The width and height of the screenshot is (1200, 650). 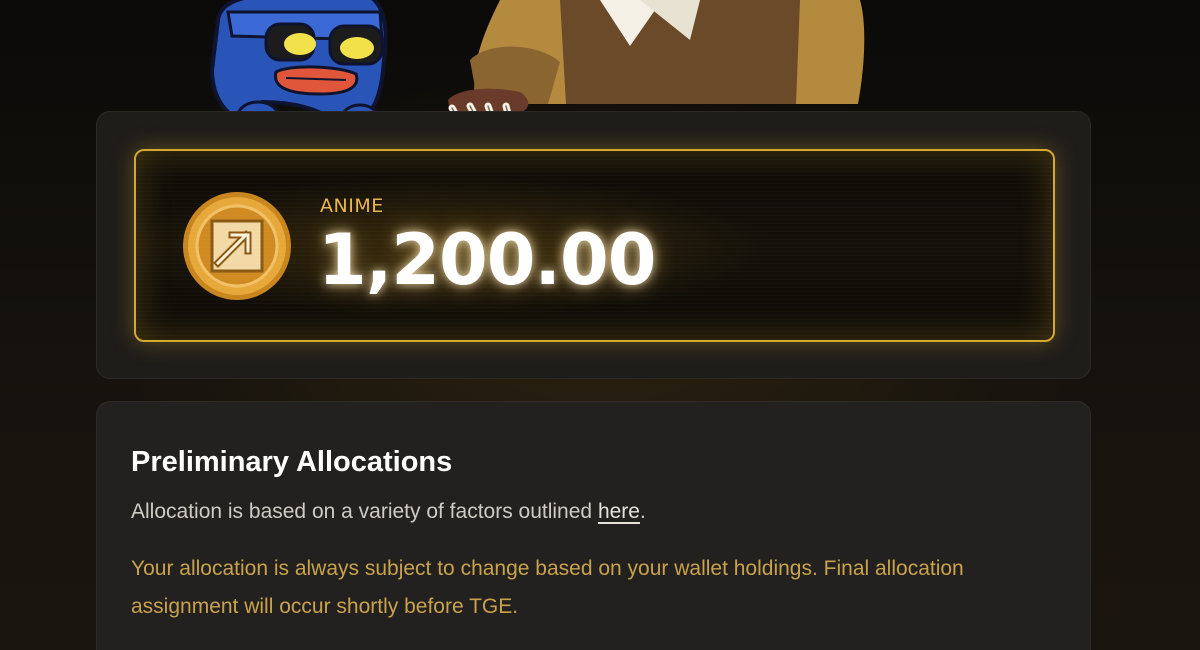 I want to click on token-symbol-label: ANIME, so click(x=352, y=206).